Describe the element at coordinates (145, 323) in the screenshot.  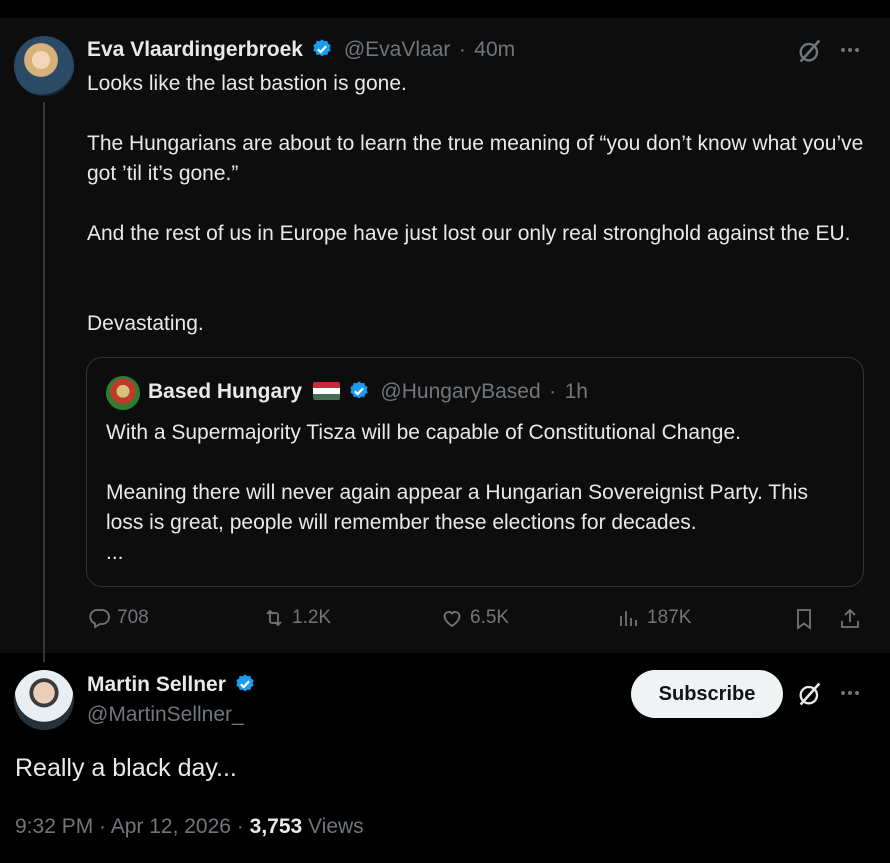
I see `post-text-p4: Devastating.` at that location.